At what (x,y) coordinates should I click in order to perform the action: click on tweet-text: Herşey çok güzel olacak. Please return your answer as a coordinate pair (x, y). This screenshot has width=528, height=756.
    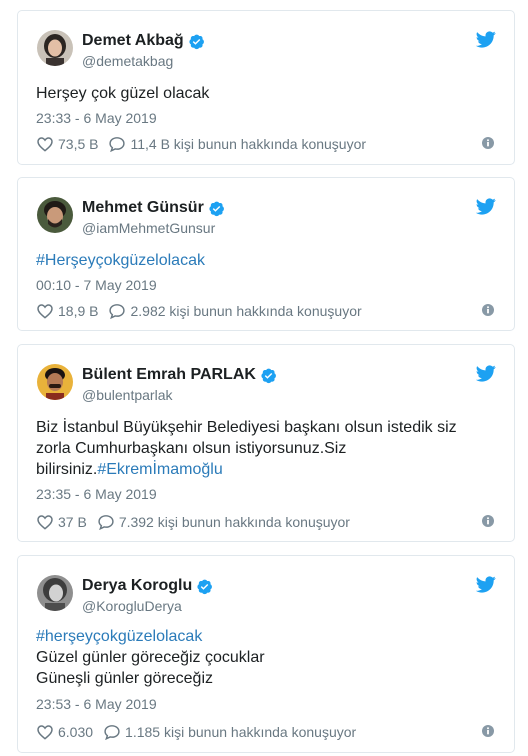
    Looking at the image, I should click on (266, 93).